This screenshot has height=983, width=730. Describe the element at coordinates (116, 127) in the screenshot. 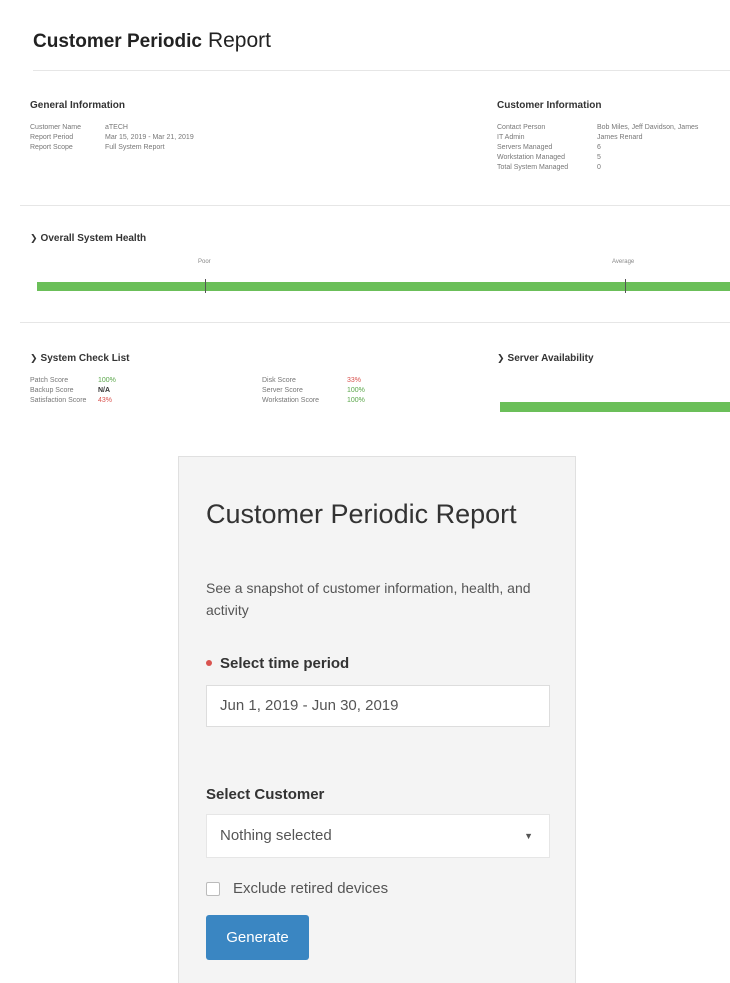

I see `info-value: aTECH` at that location.